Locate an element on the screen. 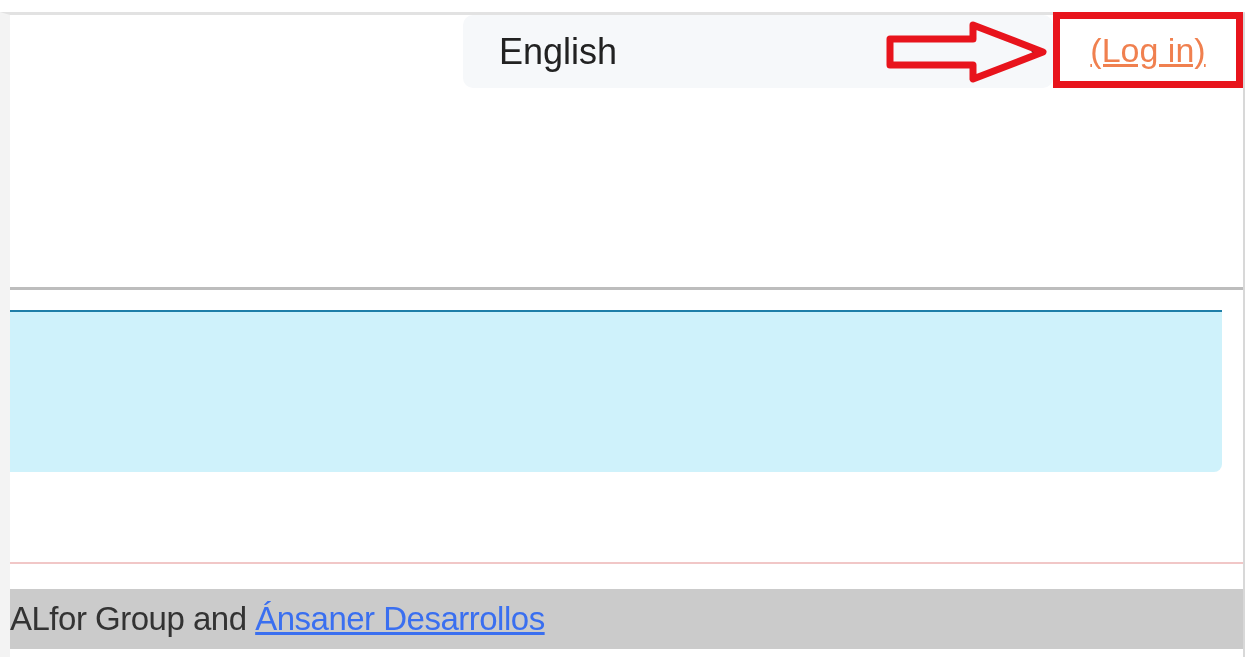 The height and width of the screenshot is (657, 1245). login-link: (Log in) is located at coordinates (1148, 50).